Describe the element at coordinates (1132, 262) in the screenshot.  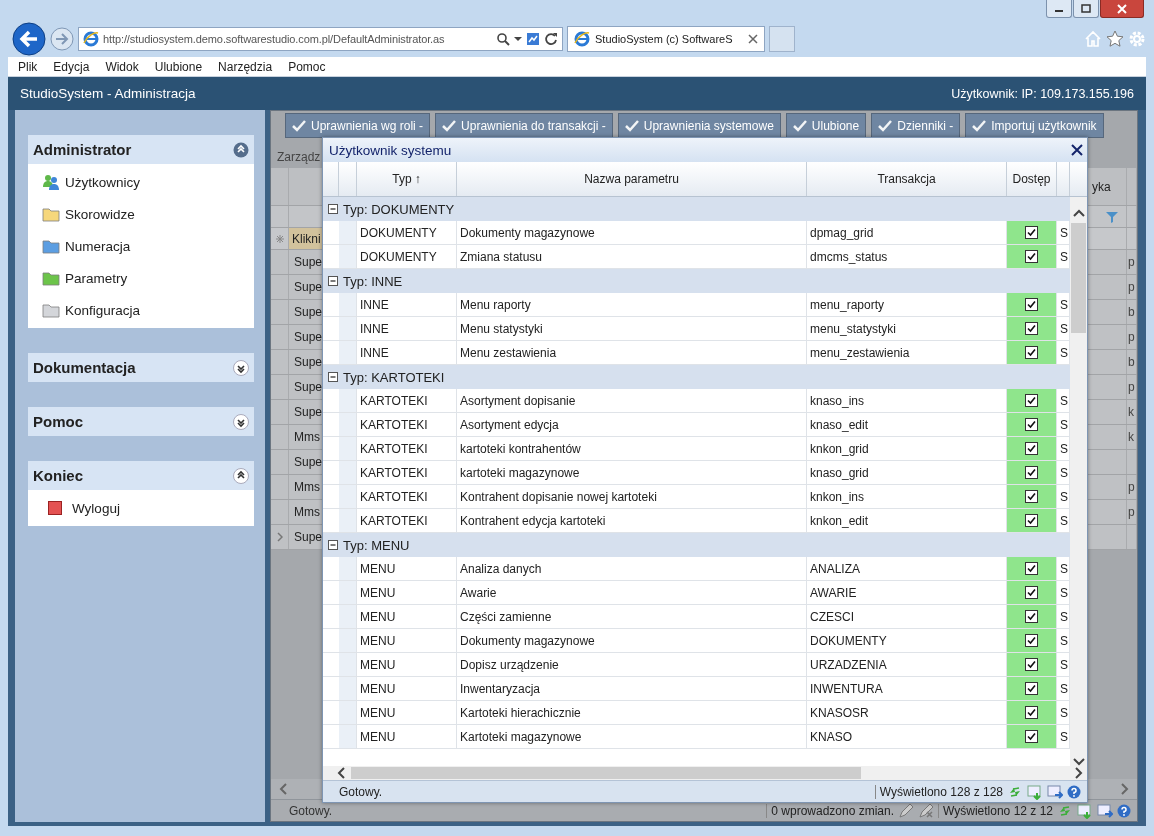
I see `table-cell: p` at that location.